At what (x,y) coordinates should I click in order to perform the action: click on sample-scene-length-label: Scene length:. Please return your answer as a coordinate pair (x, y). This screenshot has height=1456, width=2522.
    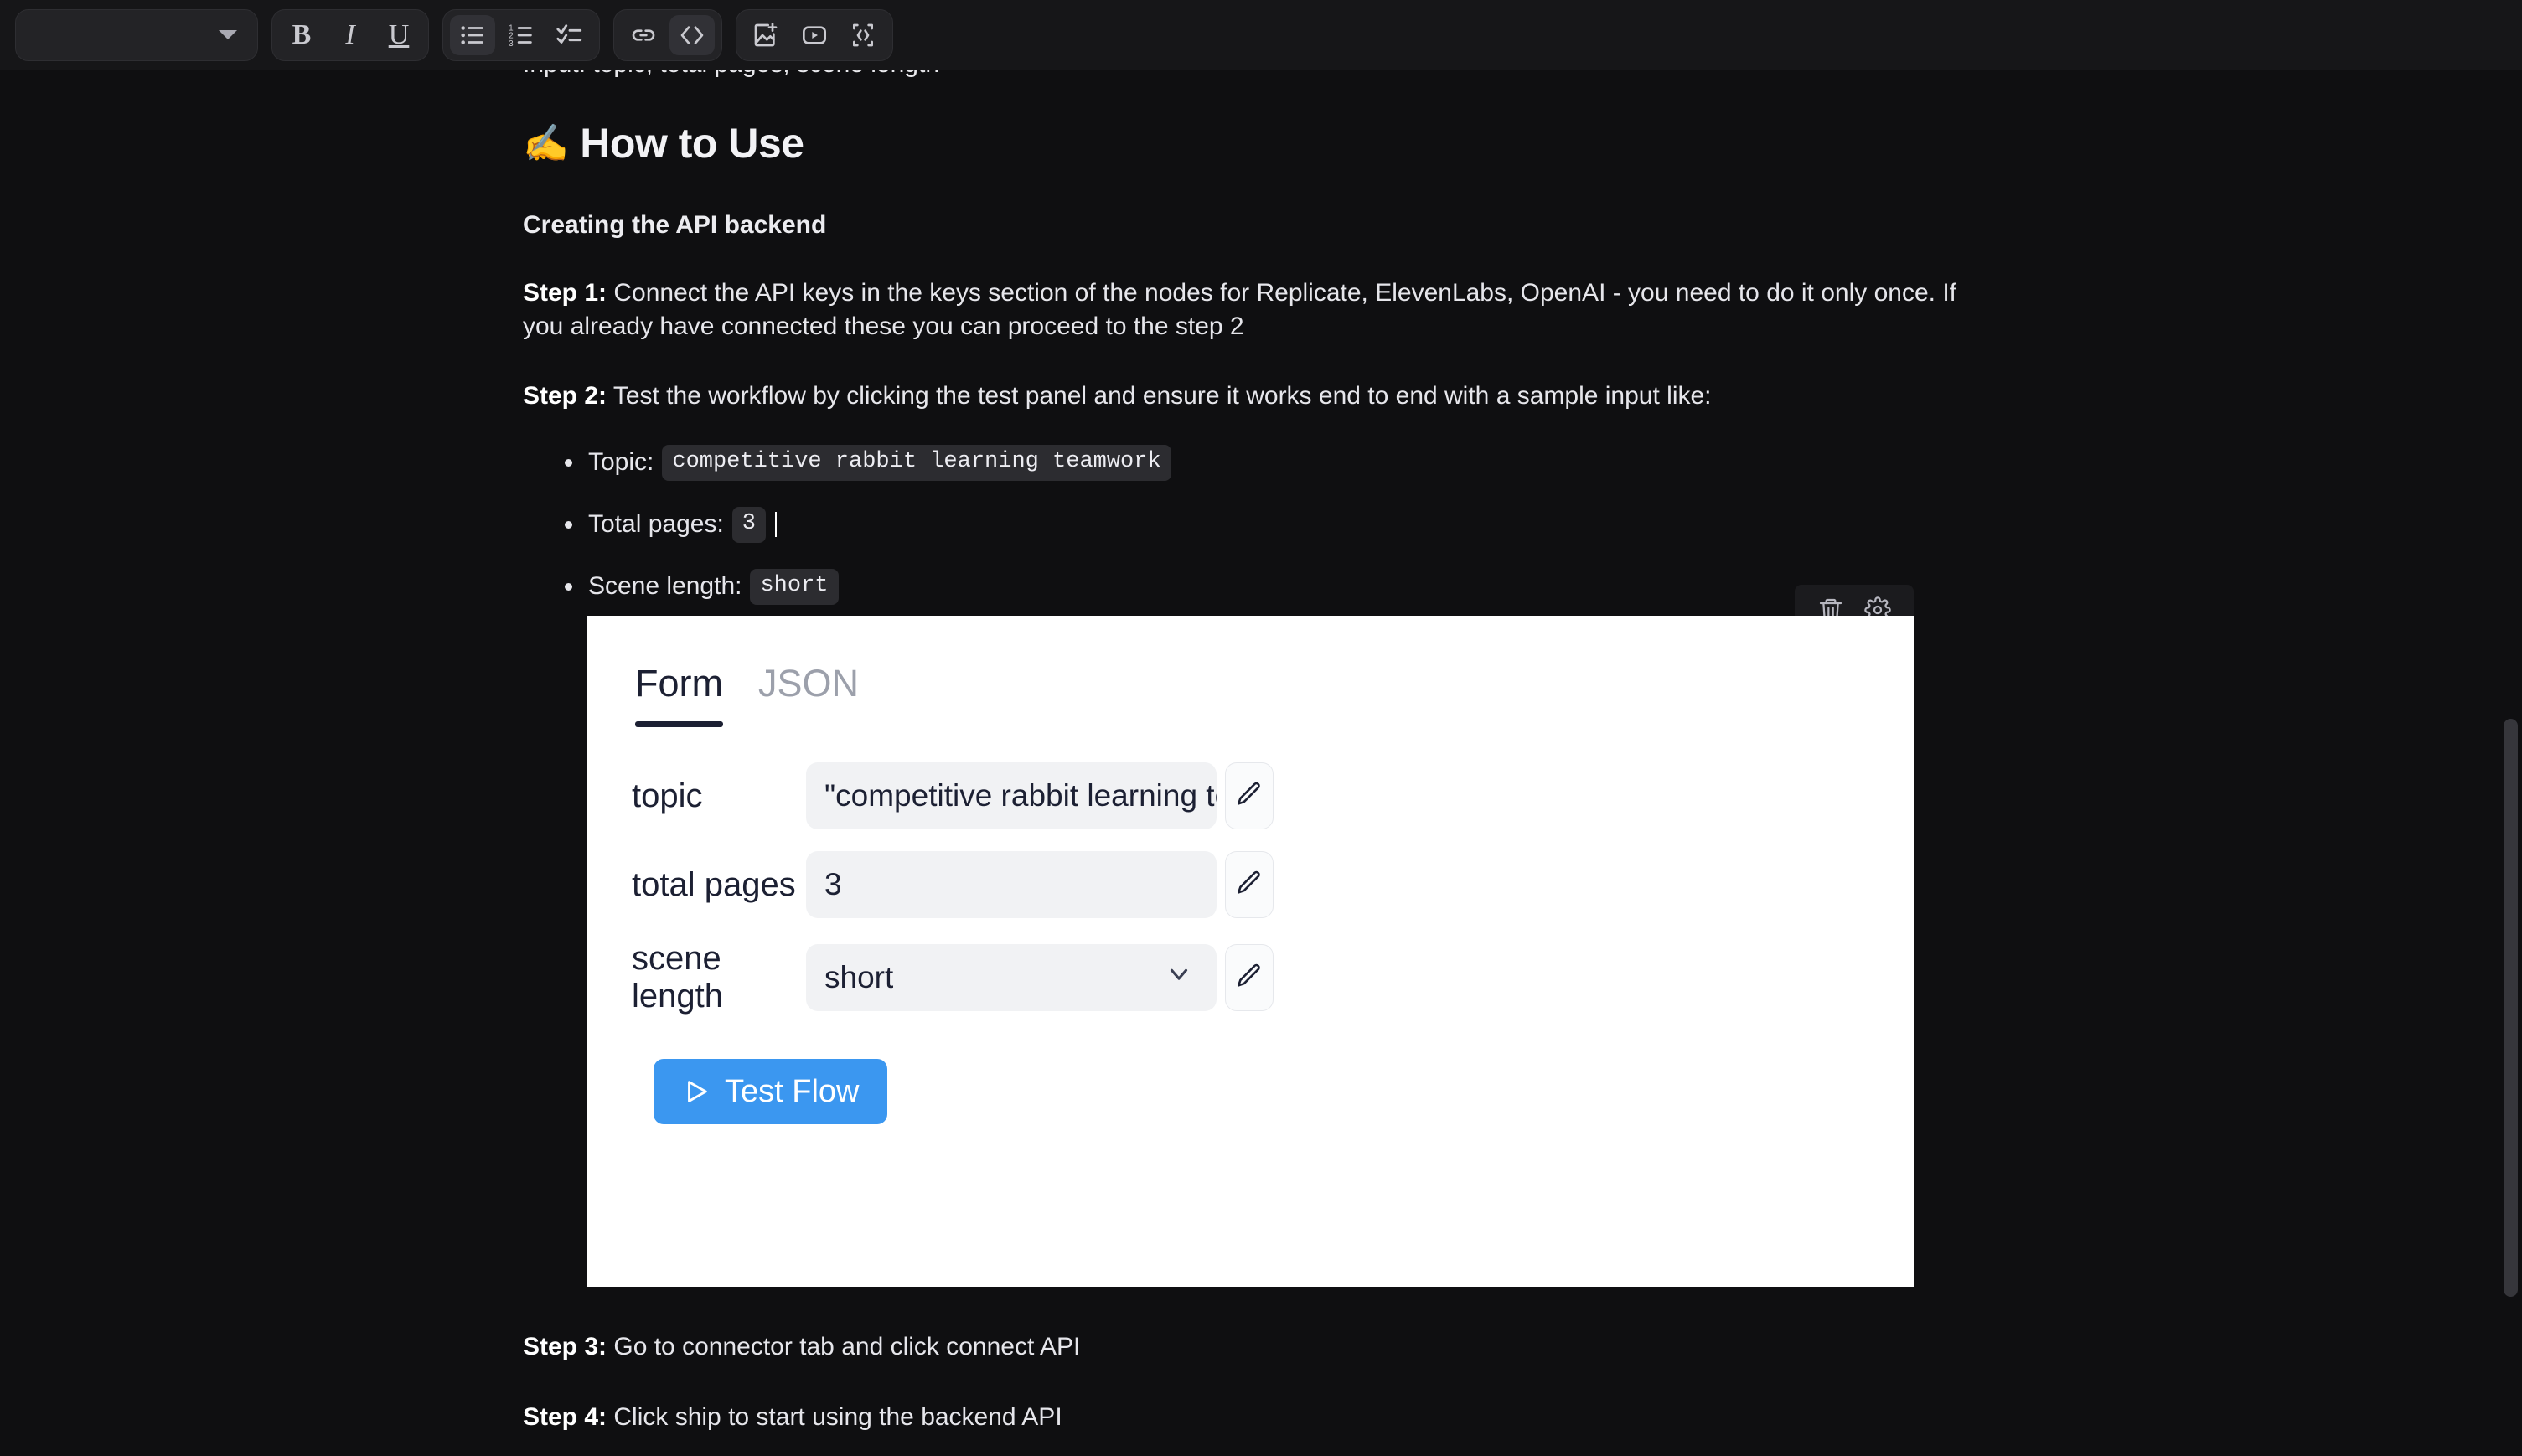
    Looking at the image, I should click on (665, 586).